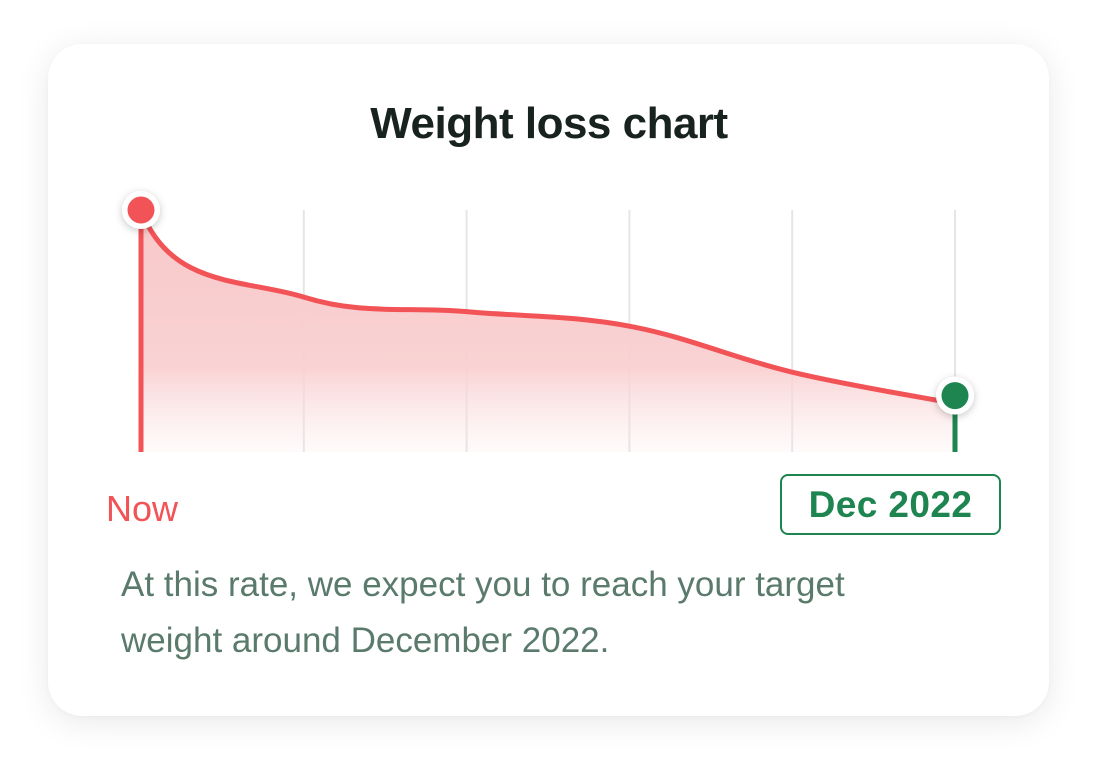 The image size is (1098, 768). I want to click on start-label-now: Now, so click(142, 508).